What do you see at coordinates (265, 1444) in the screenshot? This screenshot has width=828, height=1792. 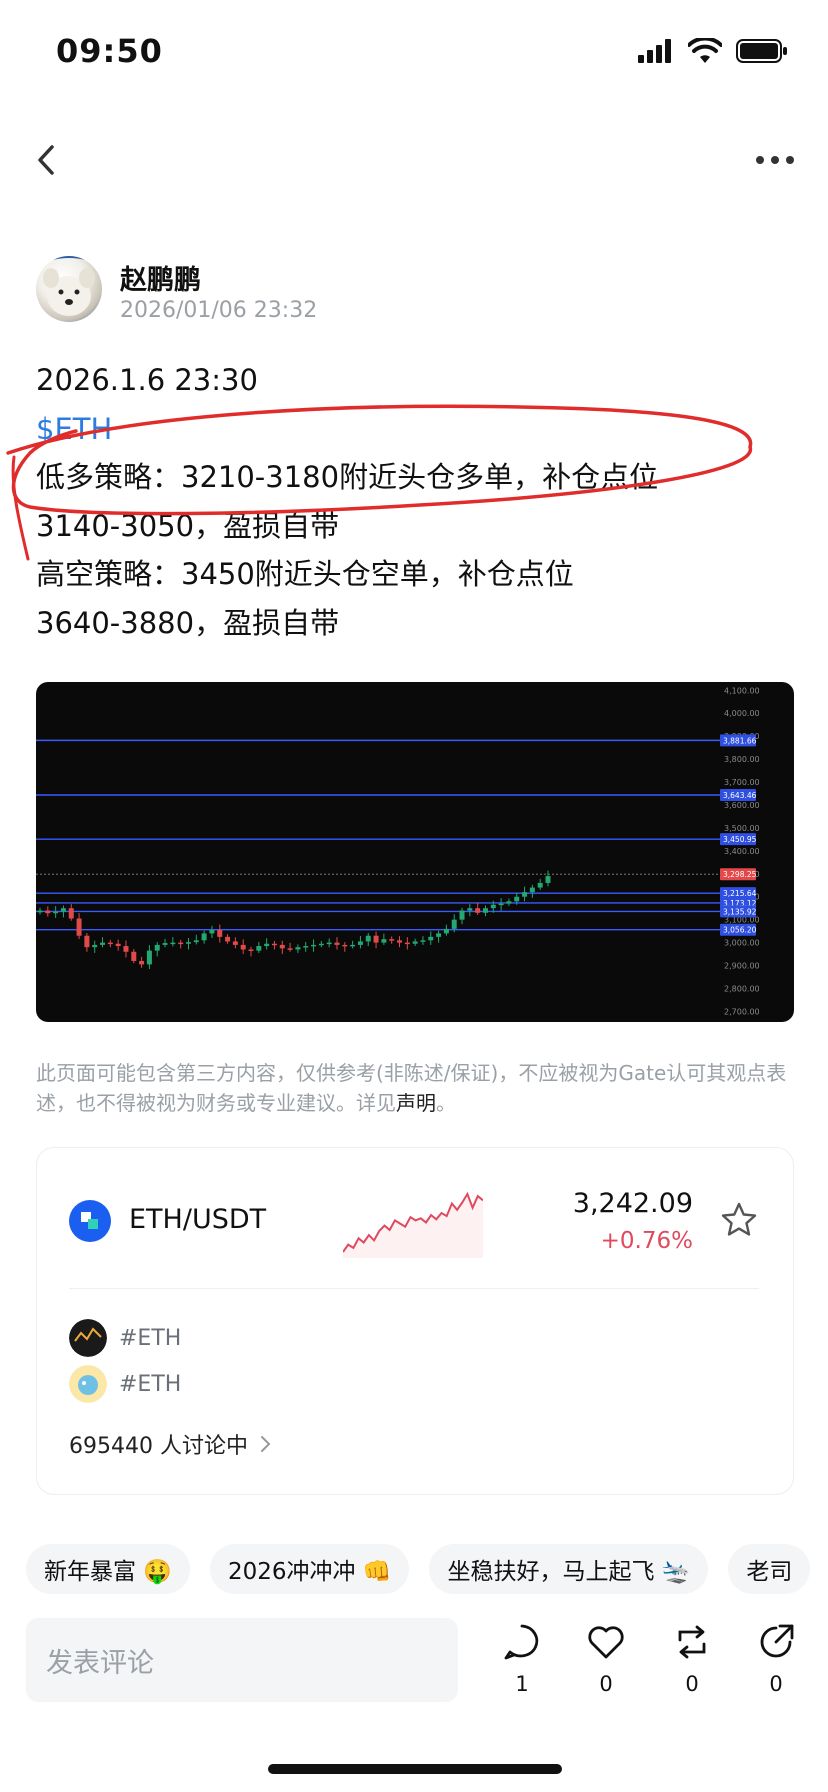 I see `chevron-right-icon` at bounding box center [265, 1444].